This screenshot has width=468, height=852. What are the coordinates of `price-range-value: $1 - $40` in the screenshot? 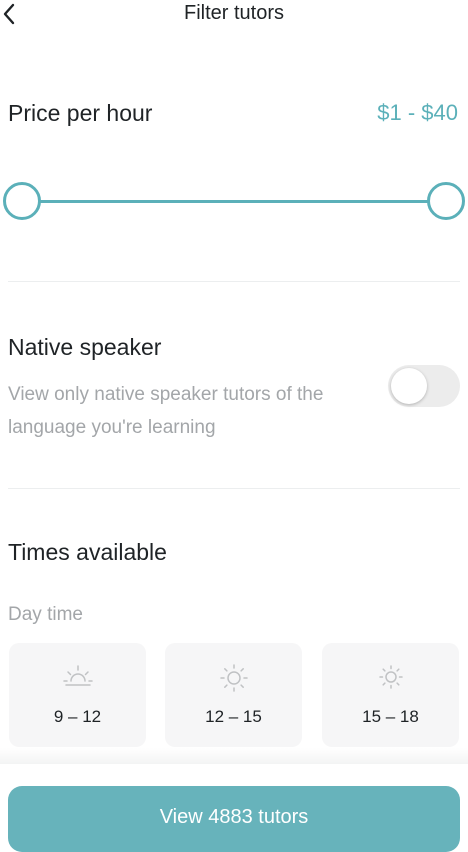 It's located at (417, 112).